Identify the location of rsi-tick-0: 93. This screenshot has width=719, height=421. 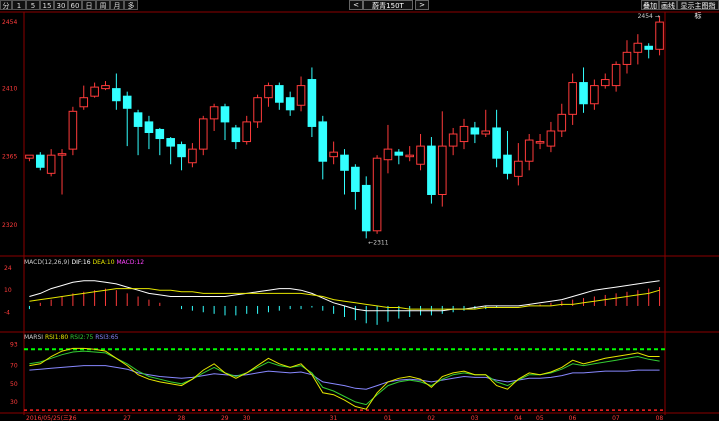
(14, 345).